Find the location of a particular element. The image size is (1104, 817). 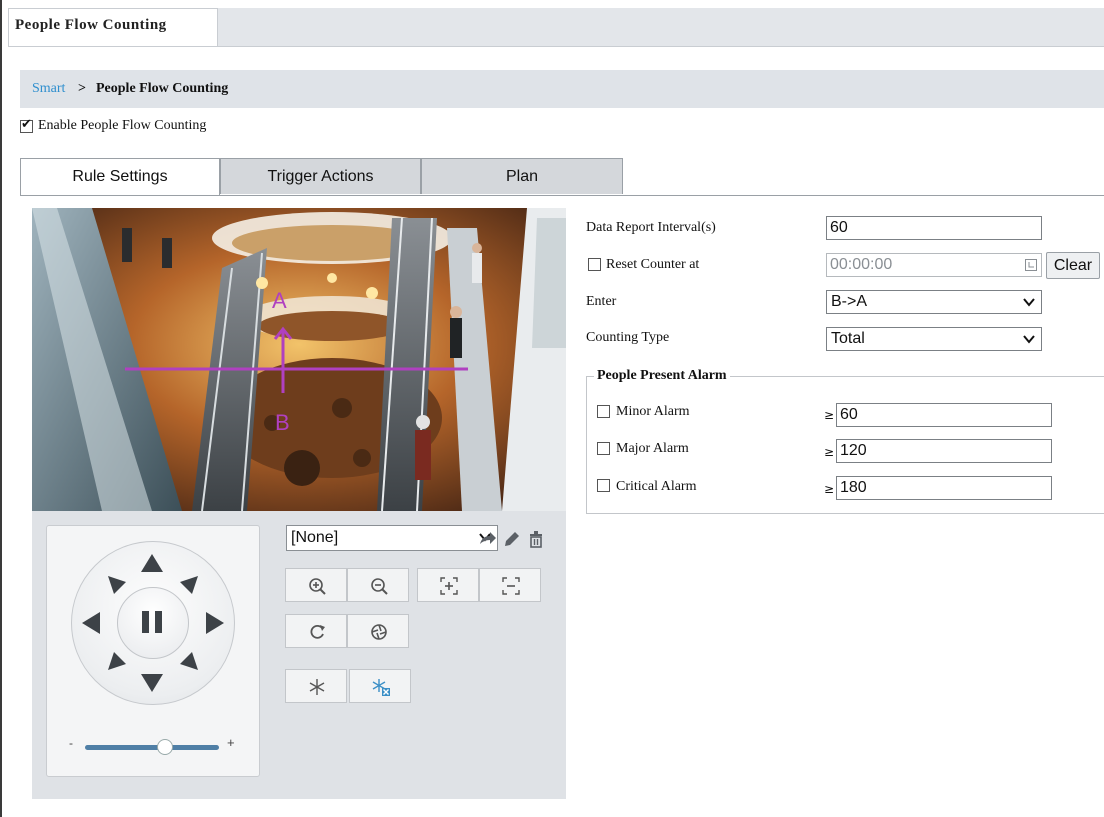

focus-near-icon is located at coordinates (449, 586).